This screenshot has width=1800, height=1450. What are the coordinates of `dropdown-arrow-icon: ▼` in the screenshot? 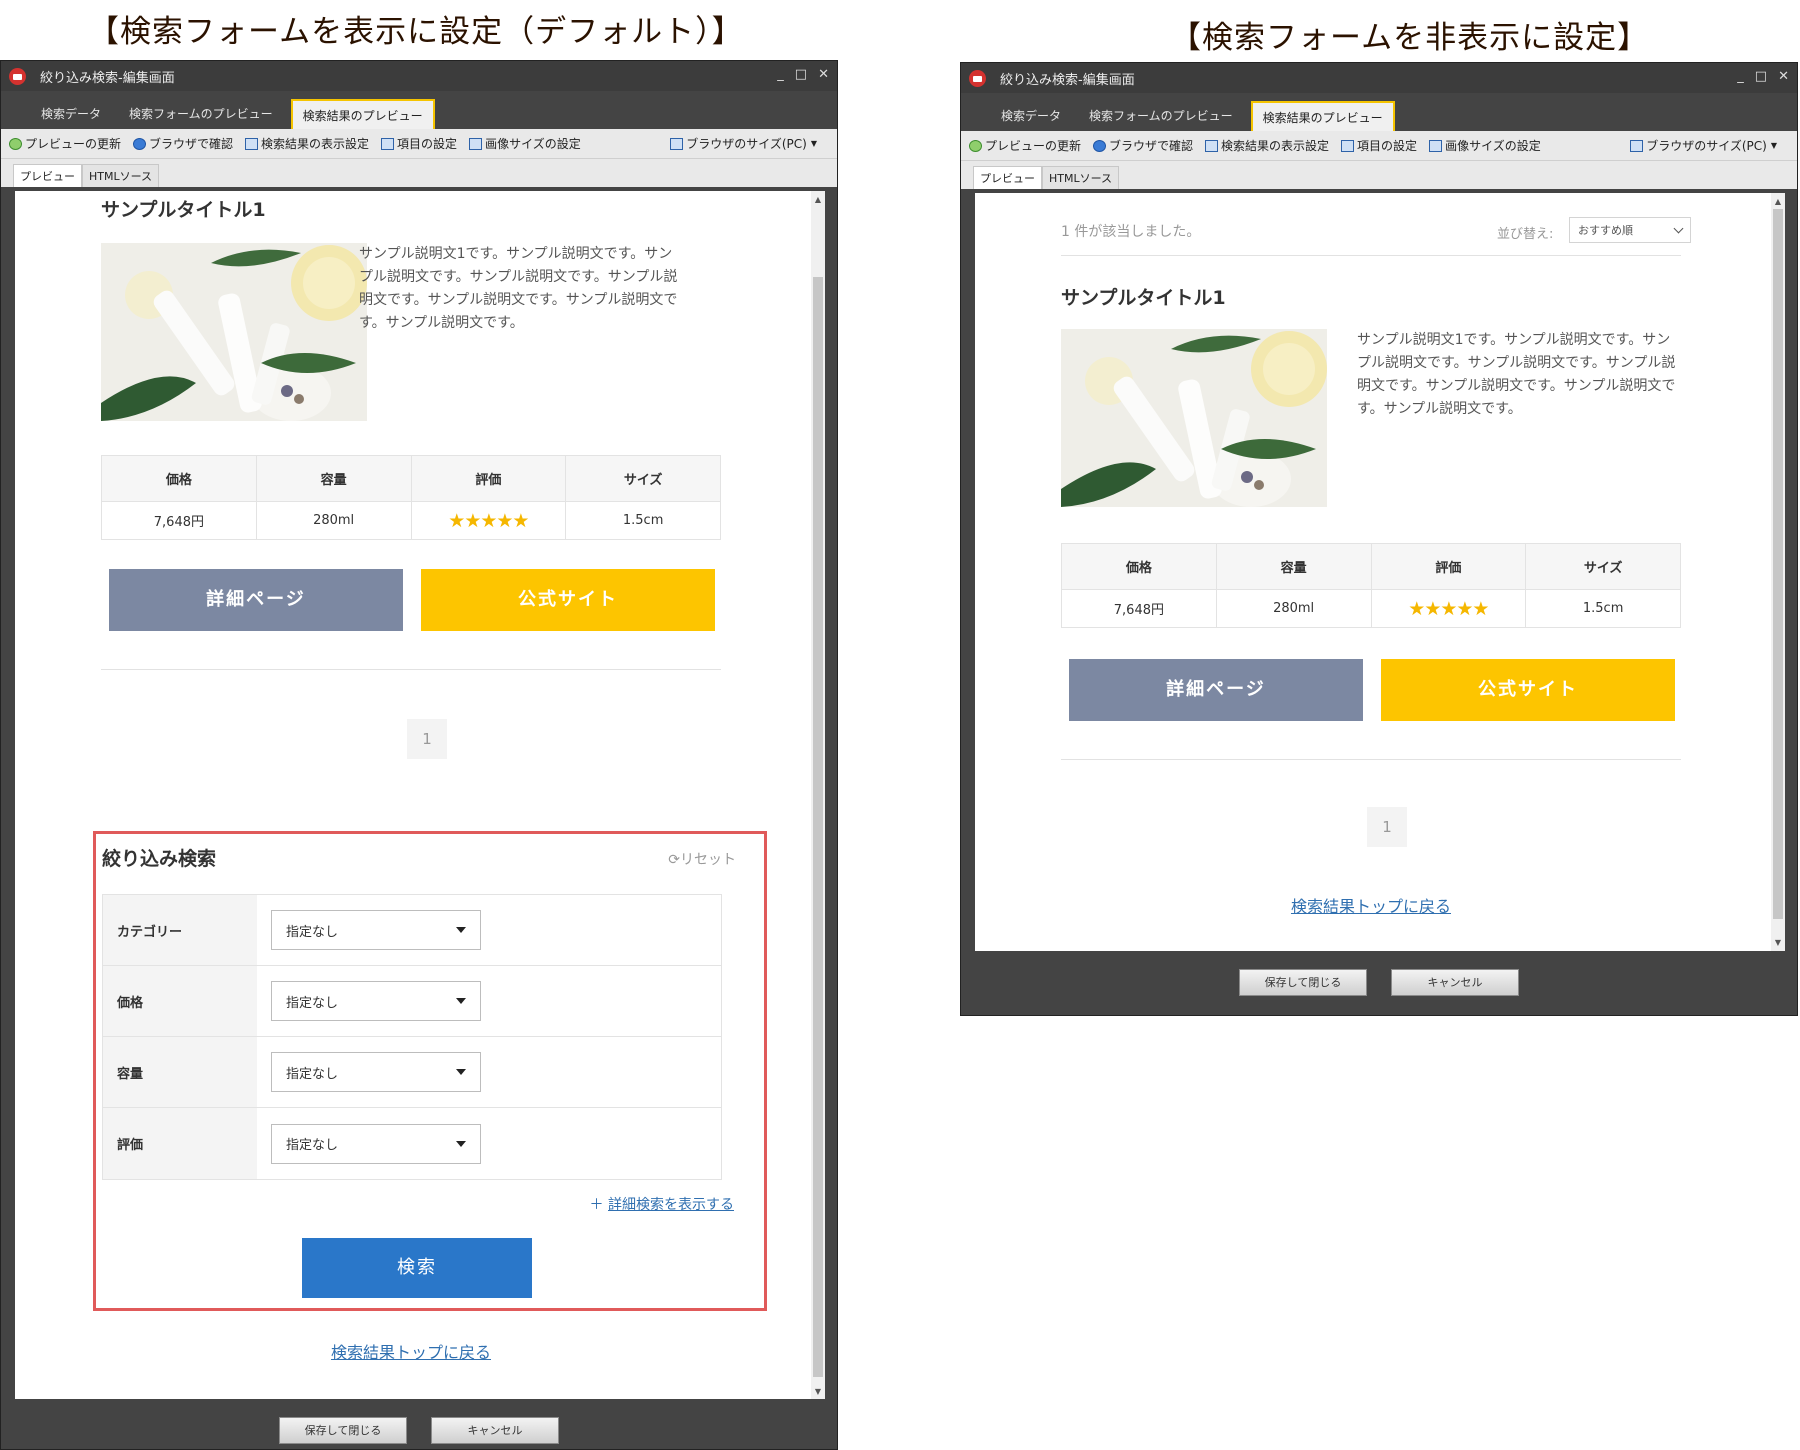 It's located at (1773, 145).